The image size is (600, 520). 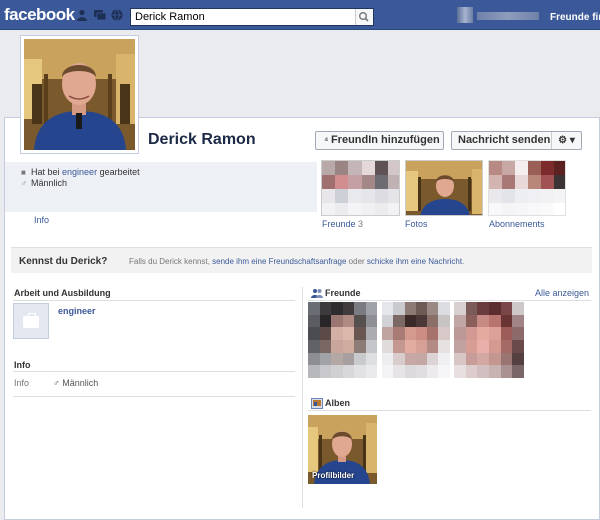 What do you see at coordinates (117, 15) in the screenshot?
I see `notifications-globe-icon` at bounding box center [117, 15].